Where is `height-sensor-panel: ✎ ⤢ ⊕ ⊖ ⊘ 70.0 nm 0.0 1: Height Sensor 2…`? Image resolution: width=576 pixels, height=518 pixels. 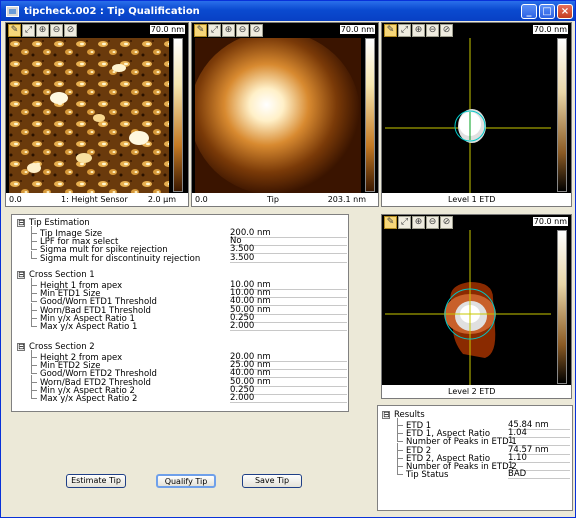
height-sensor-panel: ✎ ⤢ ⊕ ⊖ ⊘ 70.0 nm 0.0 1: Height Sensor 2… is located at coordinates (97, 114).